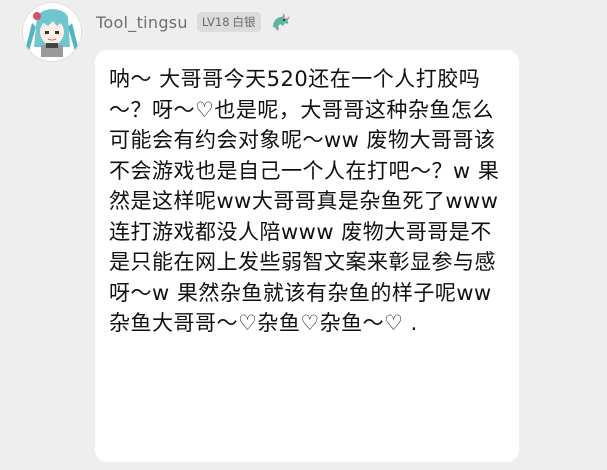  What do you see at coordinates (142, 22) in the screenshot?
I see `username: Tool_tingsu` at bounding box center [142, 22].